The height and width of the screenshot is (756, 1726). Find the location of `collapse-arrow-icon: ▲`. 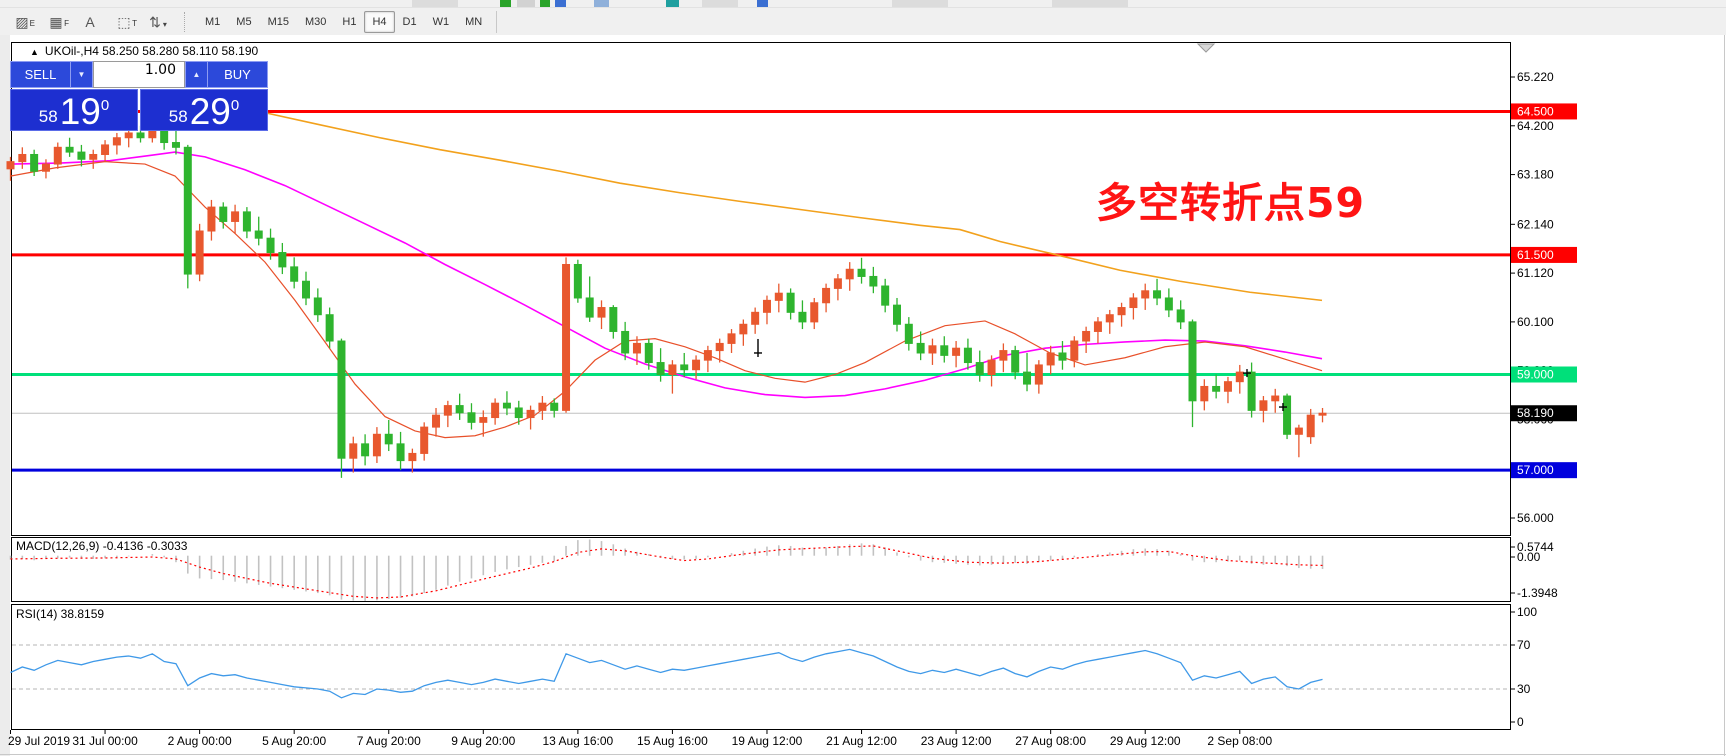

collapse-arrow-icon: ▲ is located at coordinates (34, 52).